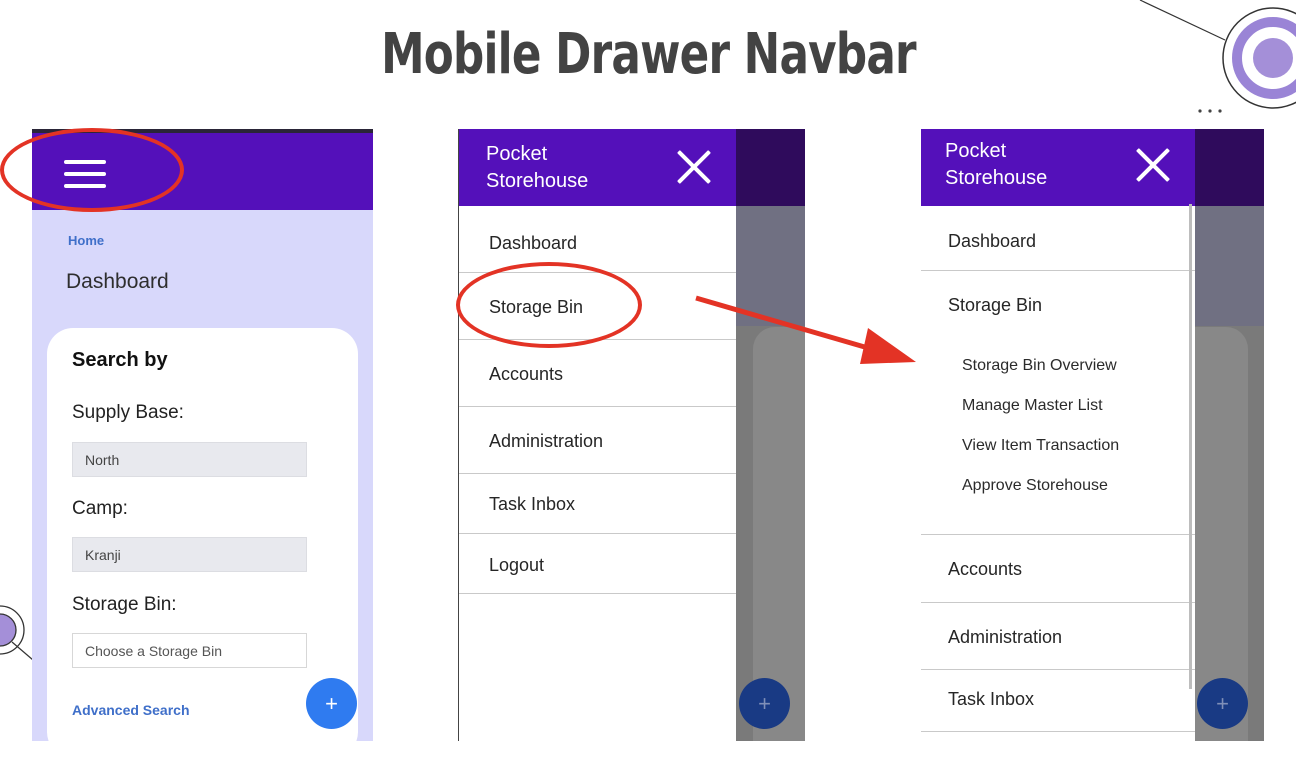  Describe the element at coordinates (117, 281) in the screenshot. I see `page-title: Dashboard` at that location.